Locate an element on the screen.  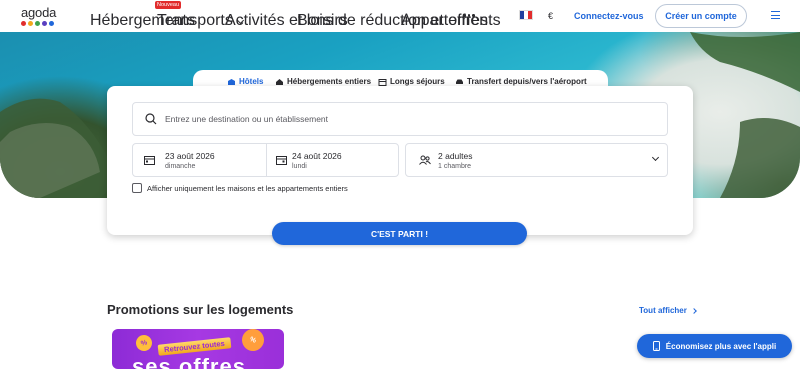
checkin-field: 23 août 2026 dimanche is located at coordinates (199, 160).